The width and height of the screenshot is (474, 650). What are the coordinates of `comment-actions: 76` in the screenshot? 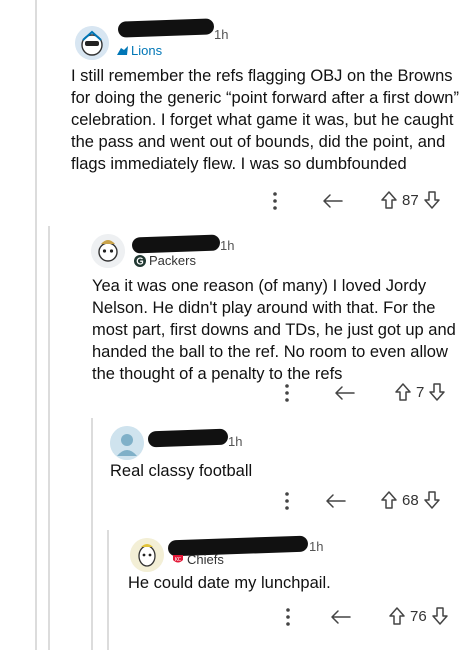 It's located at (237, 619).